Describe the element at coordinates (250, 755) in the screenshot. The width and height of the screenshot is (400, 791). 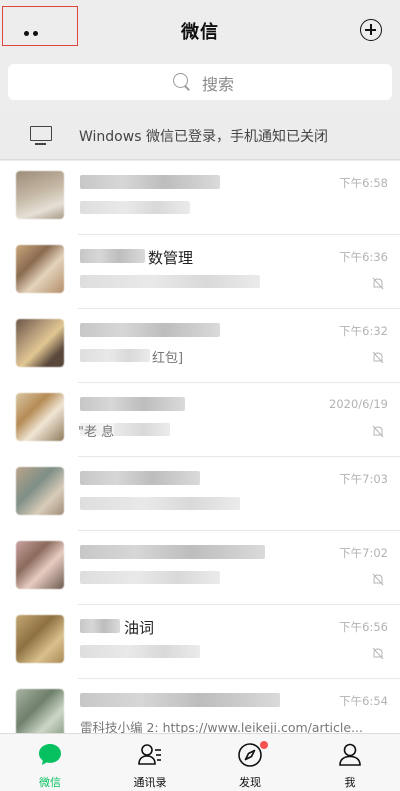
I see `compass-icon` at that location.